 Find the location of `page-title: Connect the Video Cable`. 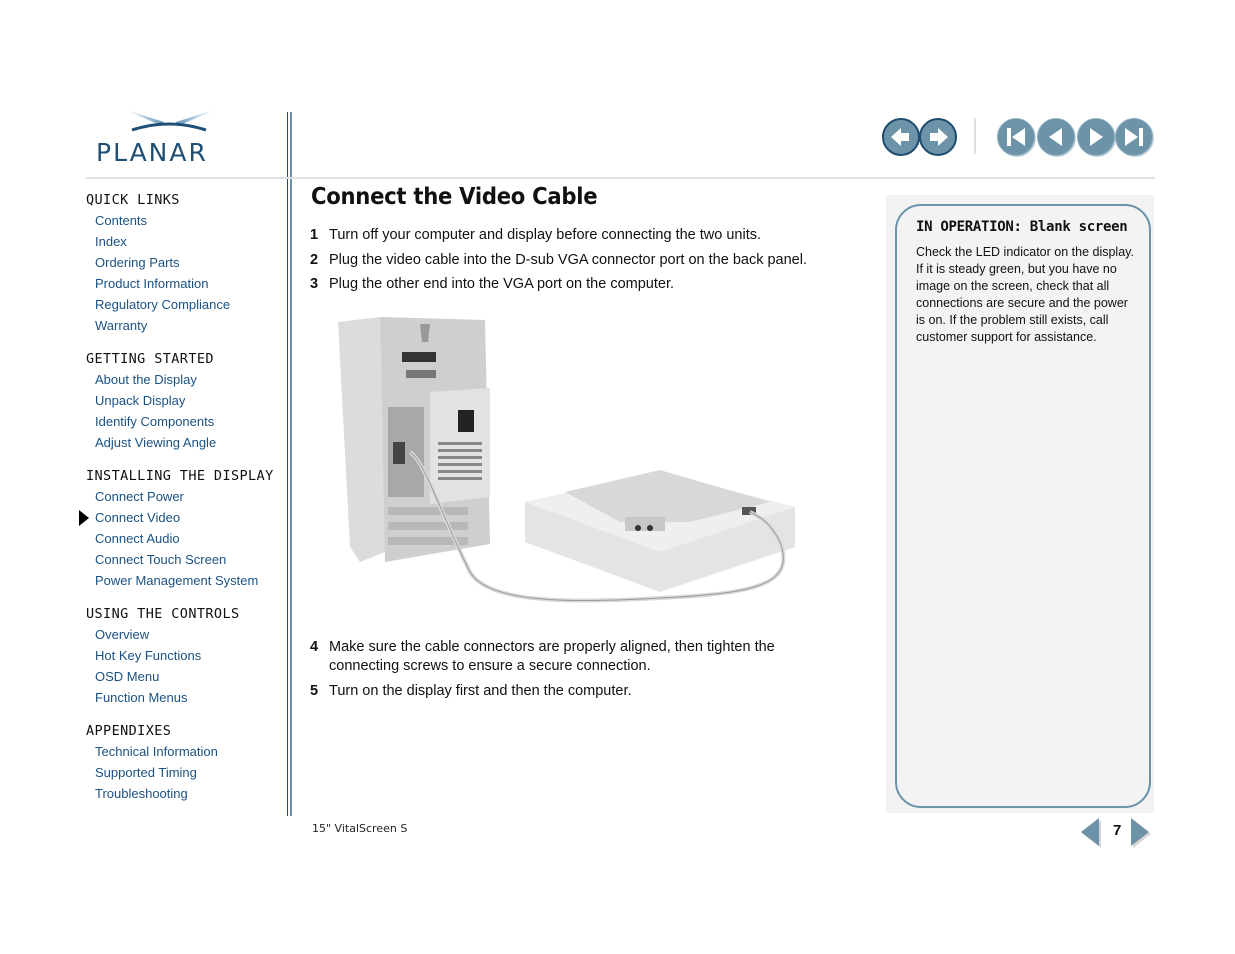

page-title: Connect the Video Cable is located at coordinates (454, 197).